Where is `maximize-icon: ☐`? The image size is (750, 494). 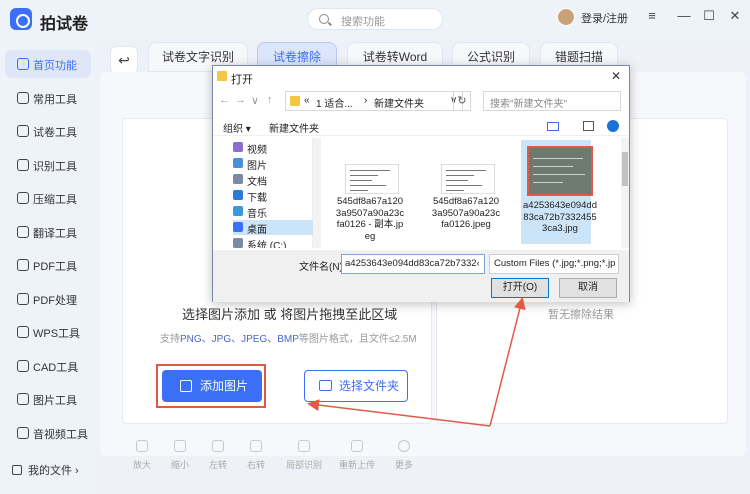
maximize-icon: ☐ is located at coordinates (709, 16).